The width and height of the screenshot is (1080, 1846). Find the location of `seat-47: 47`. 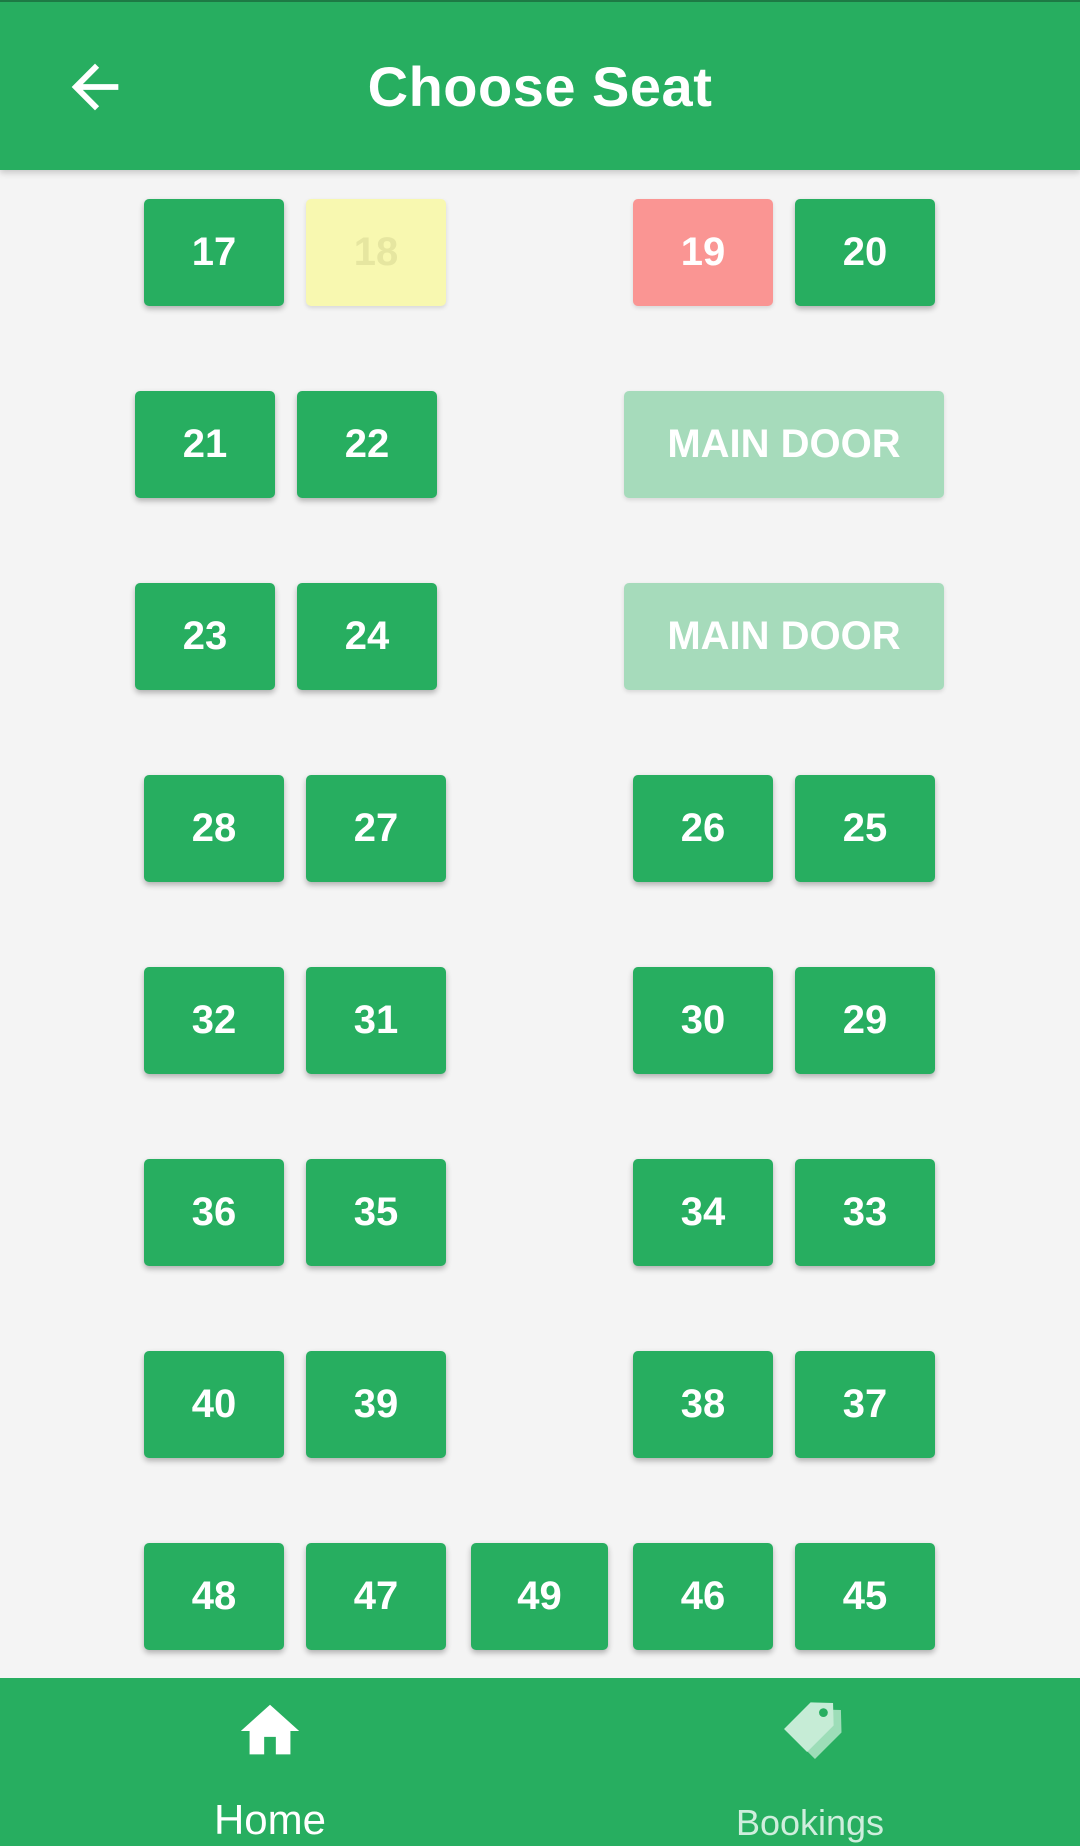

seat-47: 47 is located at coordinates (376, 1596).